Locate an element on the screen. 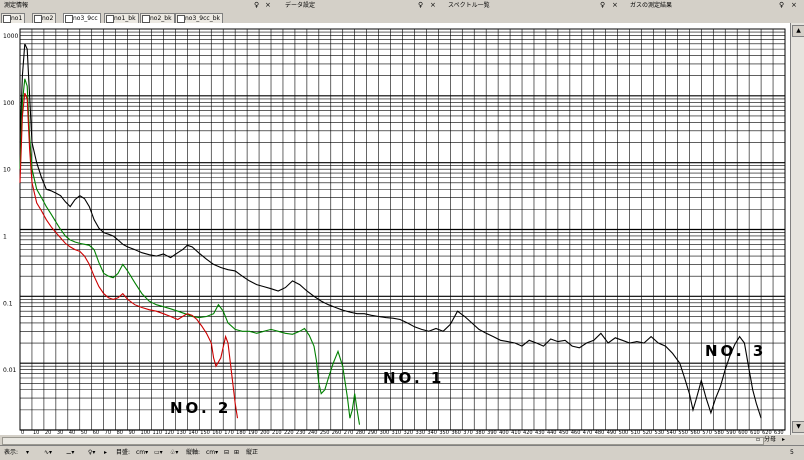  tab-no2-bk: no2_bk is located at coordinates (157, 18).